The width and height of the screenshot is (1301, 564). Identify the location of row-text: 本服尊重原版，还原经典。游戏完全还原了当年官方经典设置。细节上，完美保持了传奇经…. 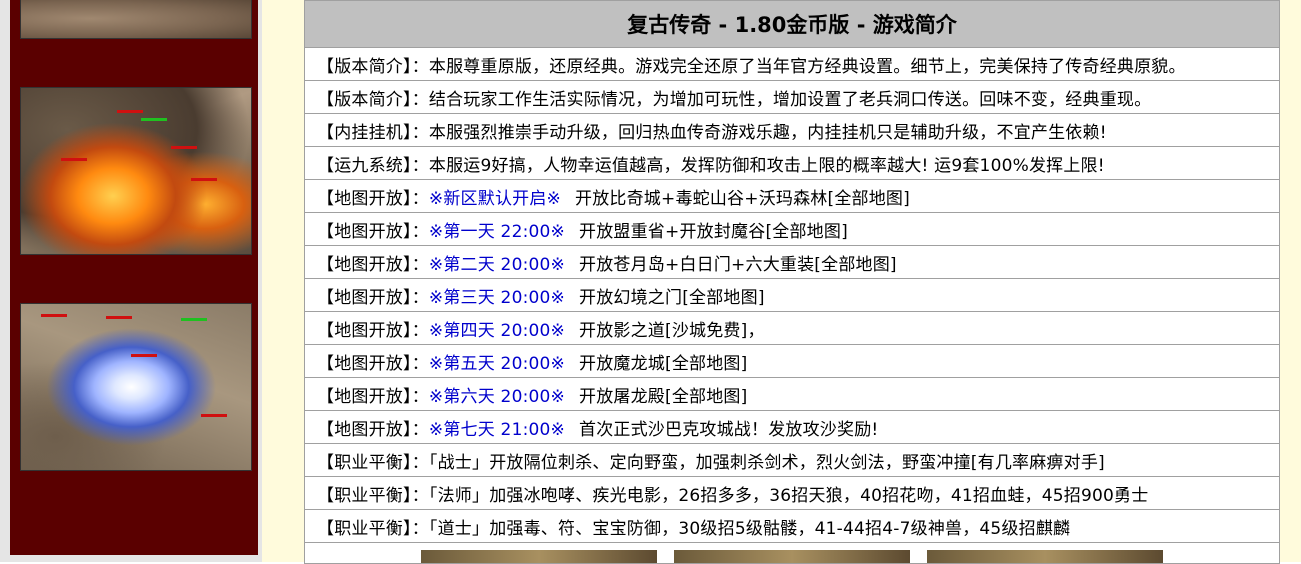
(807, 66).